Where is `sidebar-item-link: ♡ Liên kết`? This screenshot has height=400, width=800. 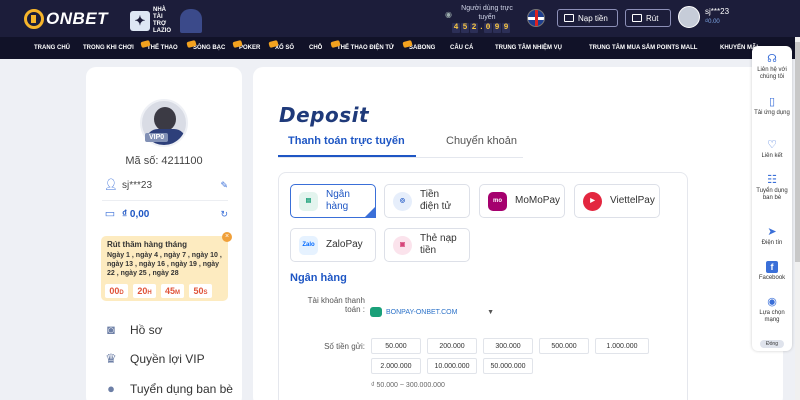
sidebar-item-link: ♡ Liên kết is located at coordinates (772, 149).